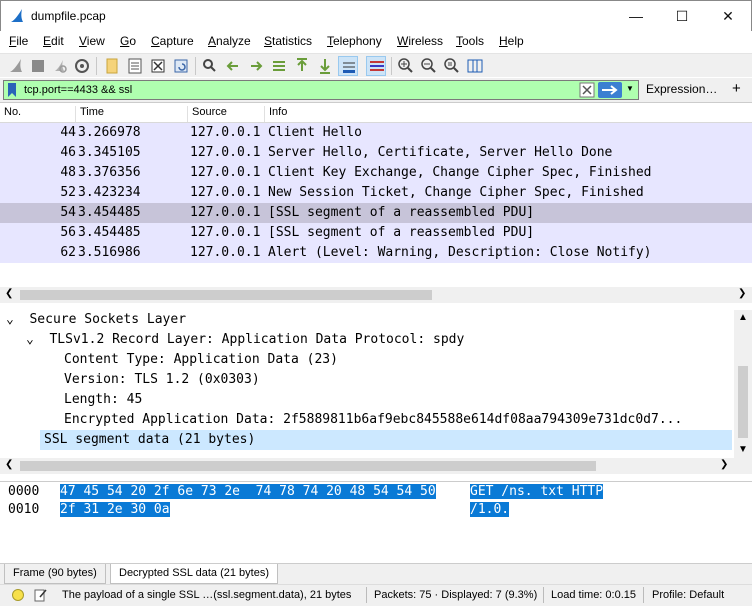 The width and height of the screenshot is (752, 606). I want to click on restart-capture-icon, so click(60, 66).